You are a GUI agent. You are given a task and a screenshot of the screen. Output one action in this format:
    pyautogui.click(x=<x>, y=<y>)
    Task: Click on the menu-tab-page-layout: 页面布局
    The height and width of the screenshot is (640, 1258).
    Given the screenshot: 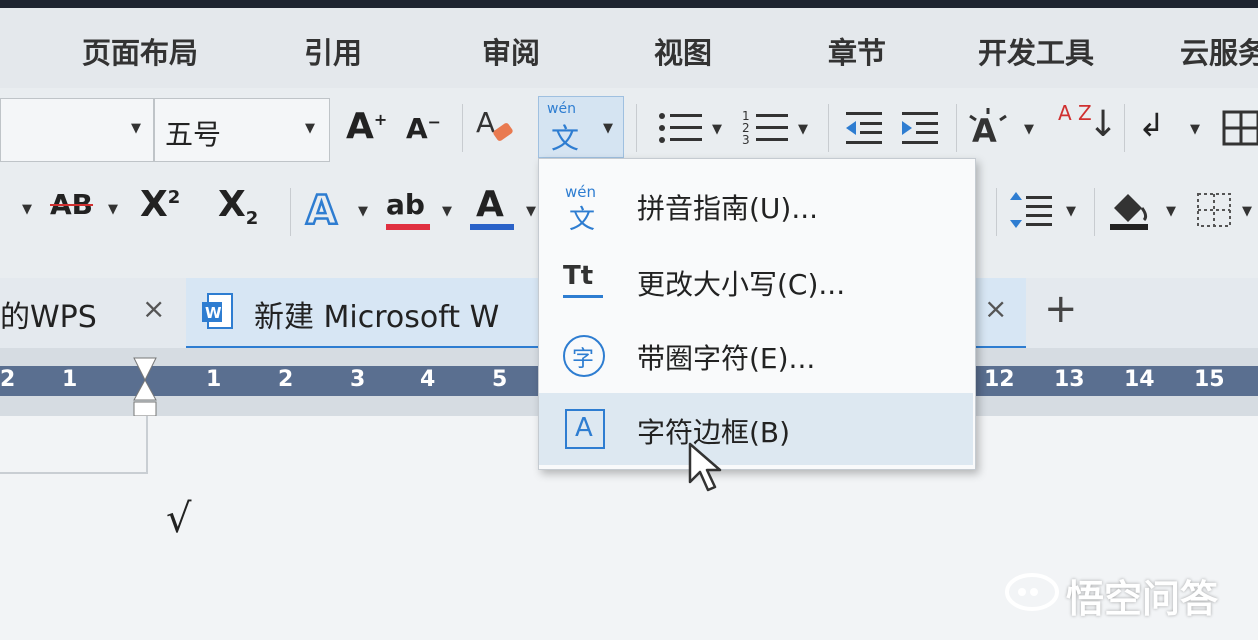 What is the action you would take?
    pyautogui.click(x=140, y=51)
    